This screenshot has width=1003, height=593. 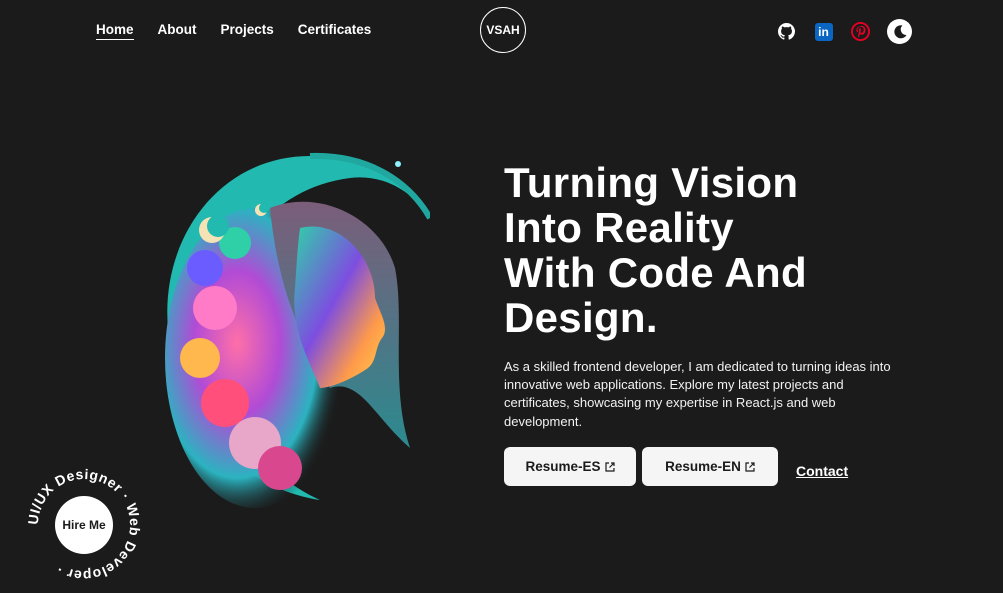 I want to click on headline-line-1: Turning Vision, so click(x=651, y=182).